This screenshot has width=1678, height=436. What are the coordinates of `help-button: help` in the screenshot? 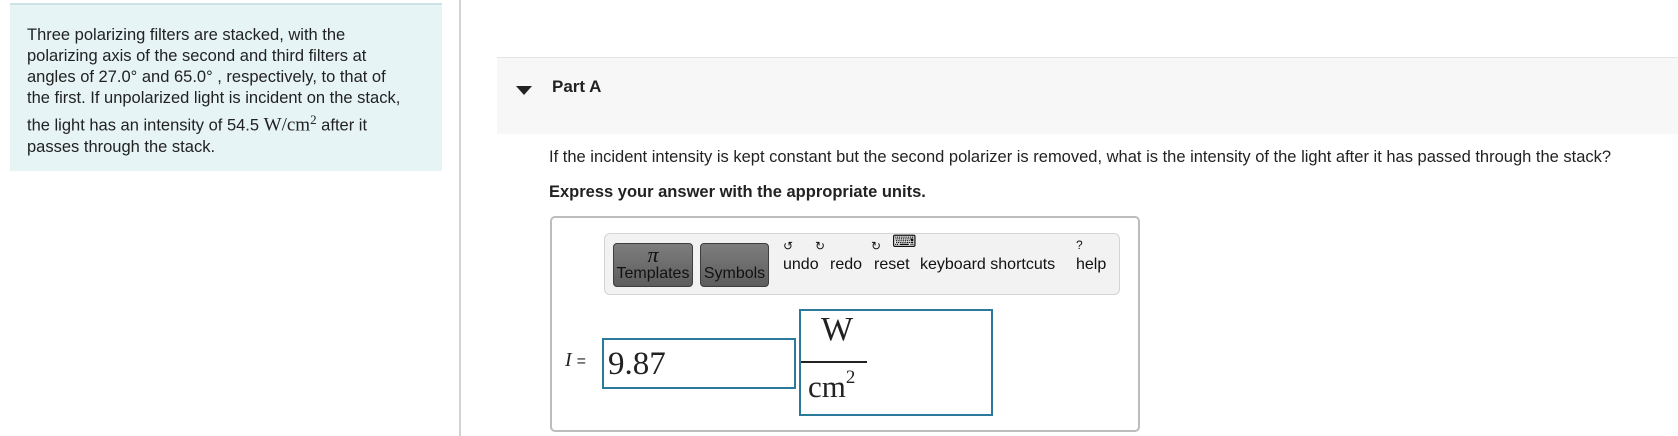 It's located at (1091, 265).